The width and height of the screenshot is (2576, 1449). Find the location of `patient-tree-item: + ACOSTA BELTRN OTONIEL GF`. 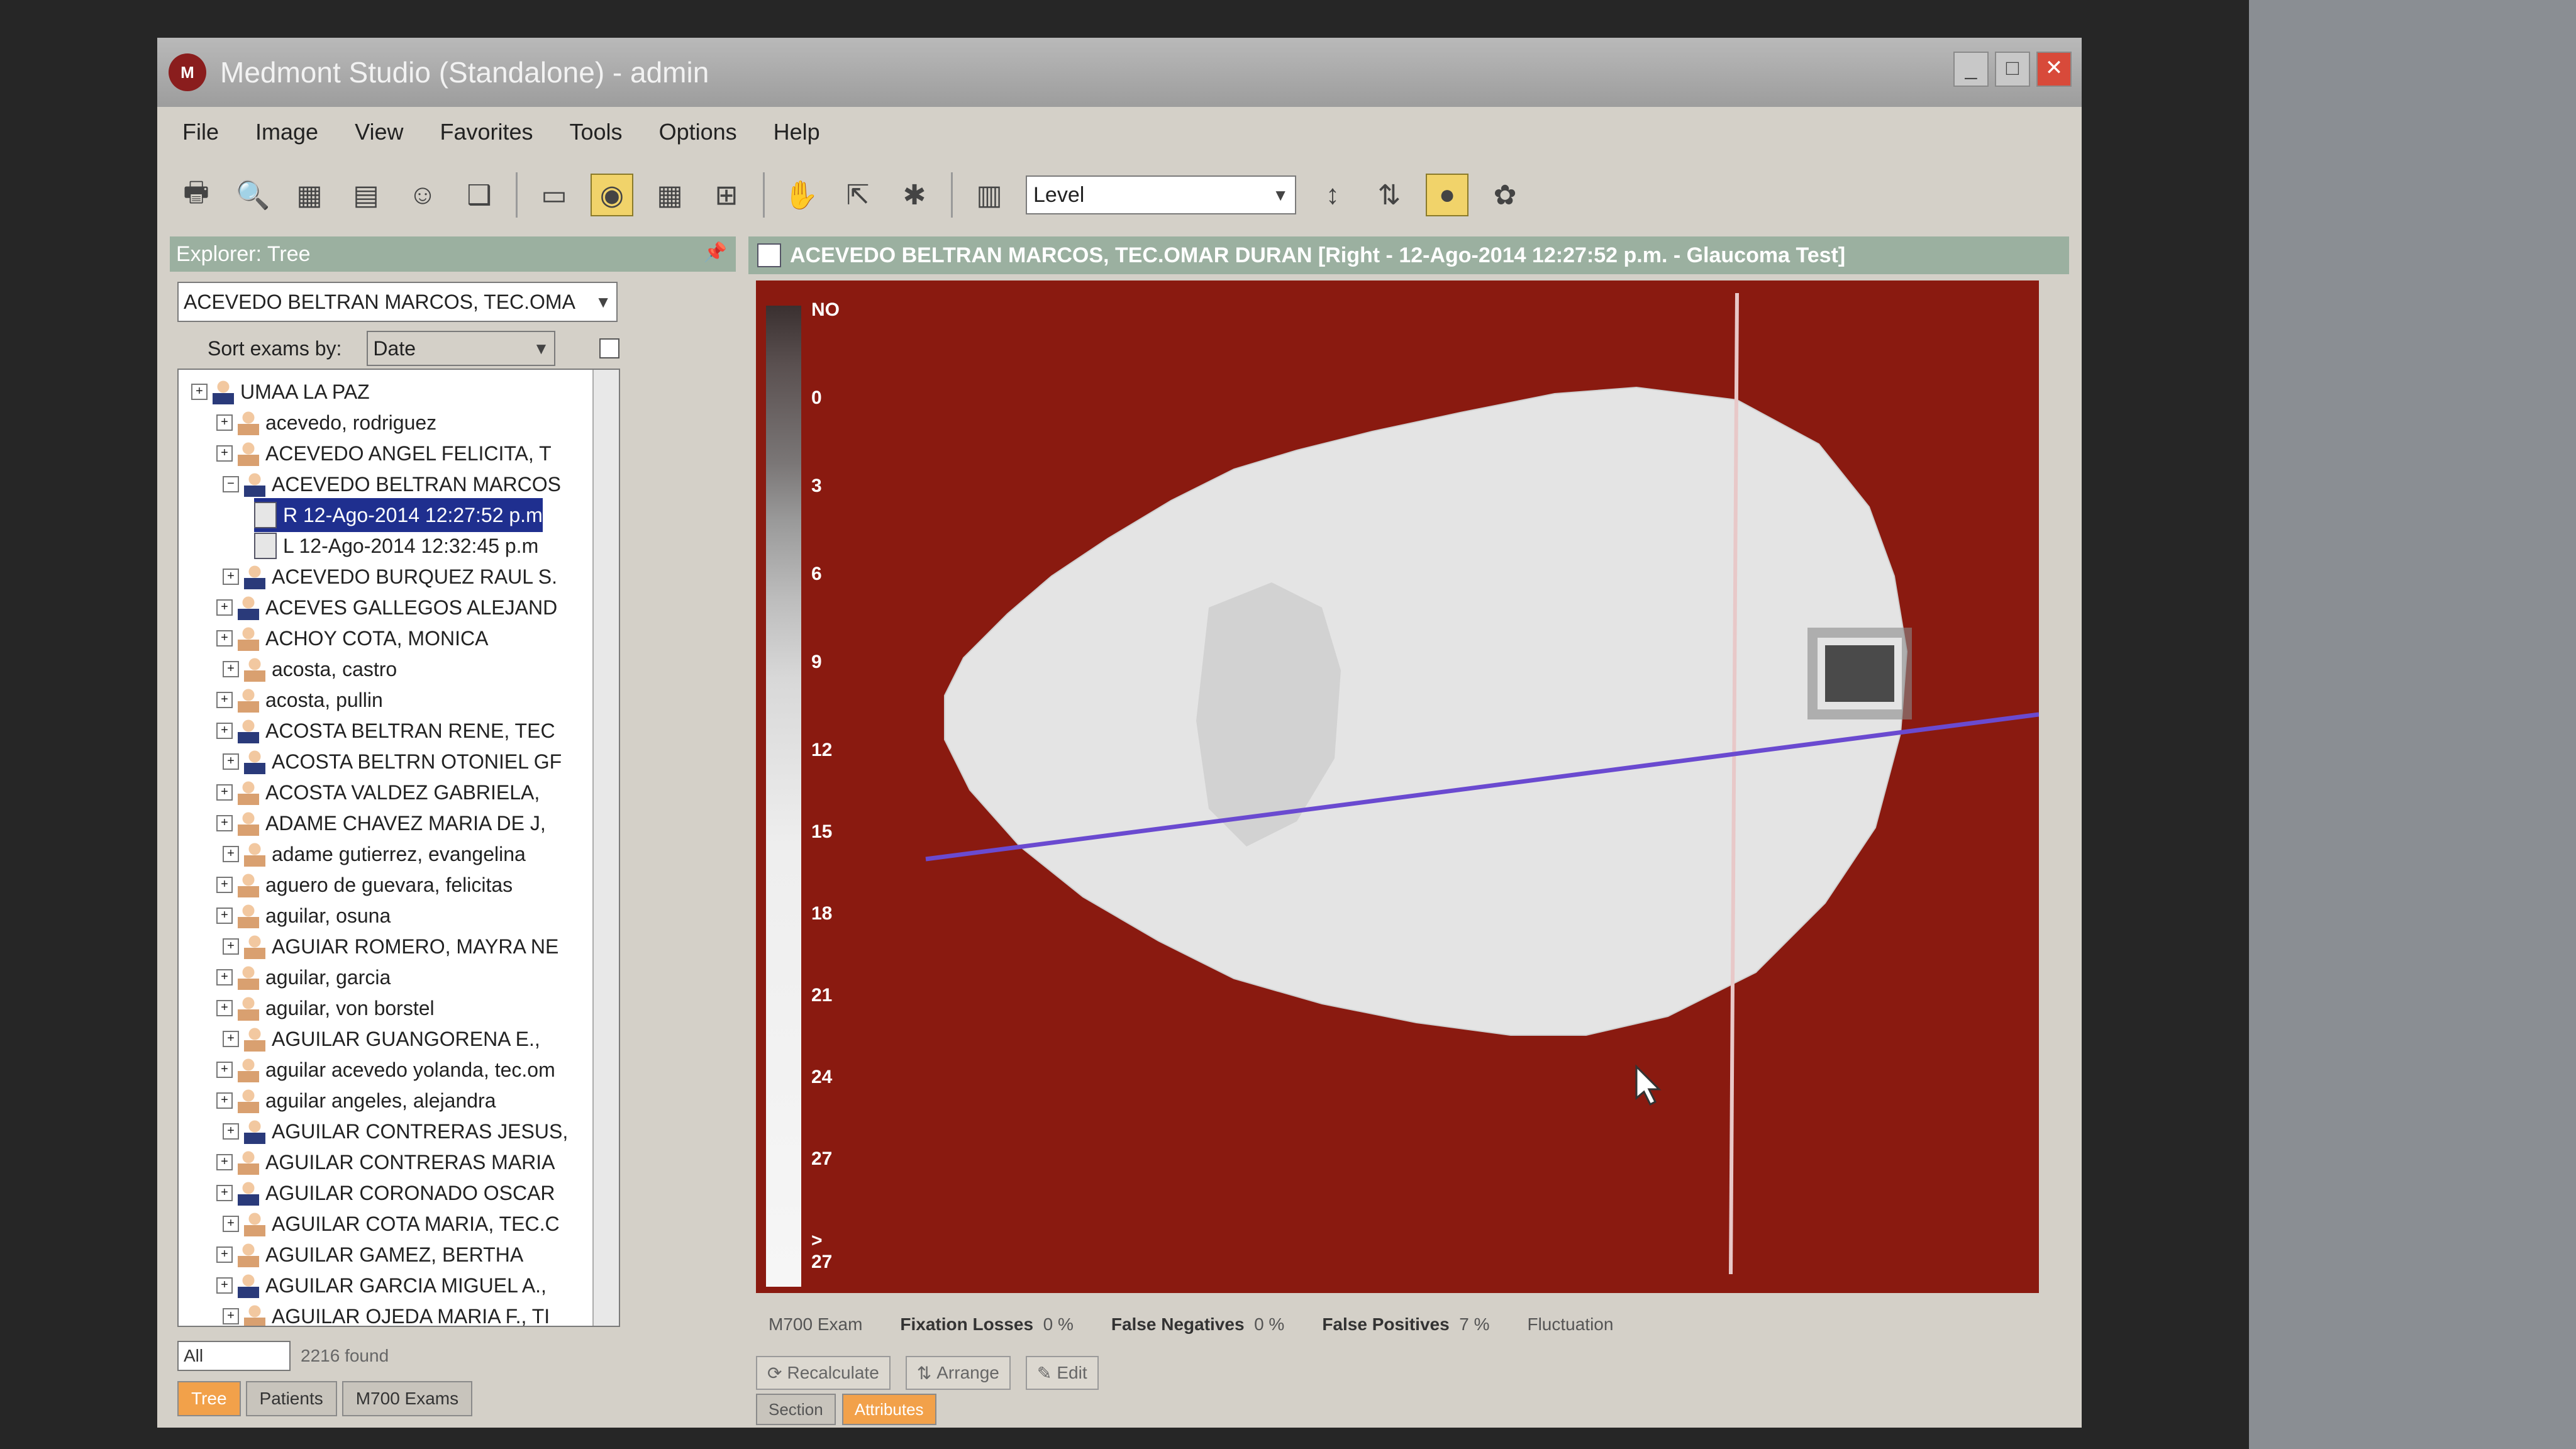

patient-tree-item: + ACOSTA BELTRN OTONIEL GF is located at coordinates (392, 762).